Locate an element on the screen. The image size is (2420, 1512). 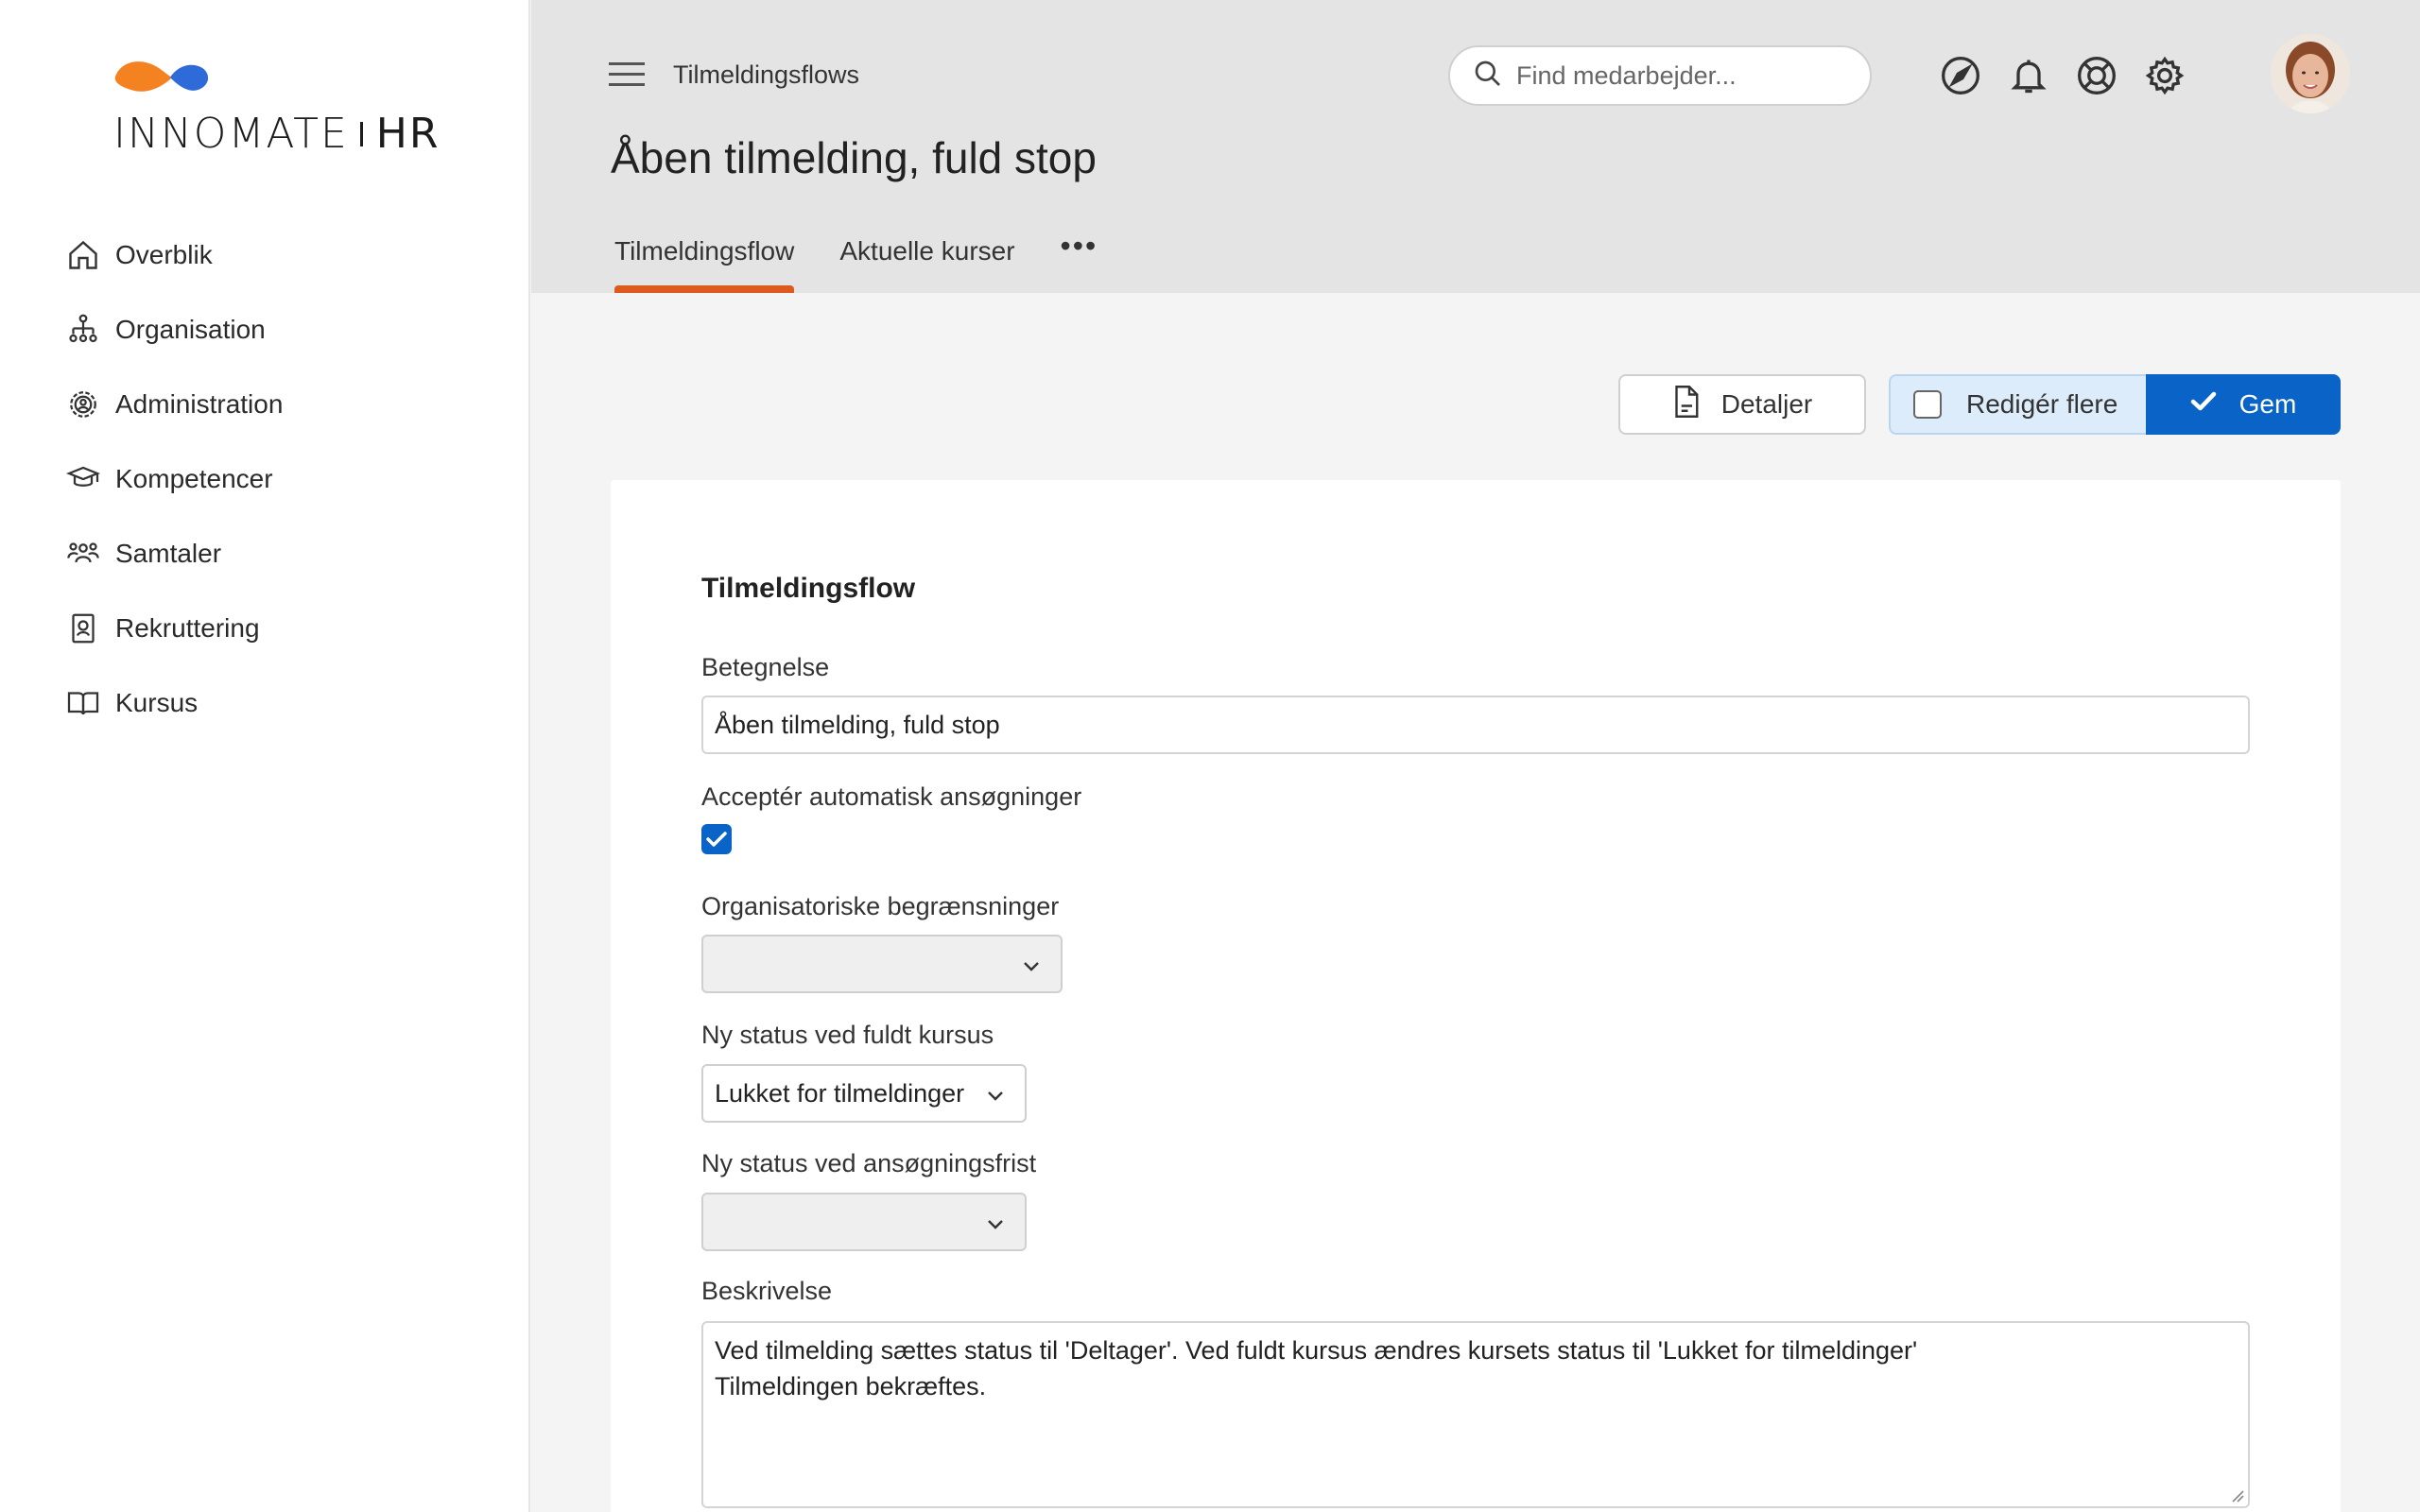
sidebar-item-kompetencer: Kompetencer is located at coordinates (173, 478).